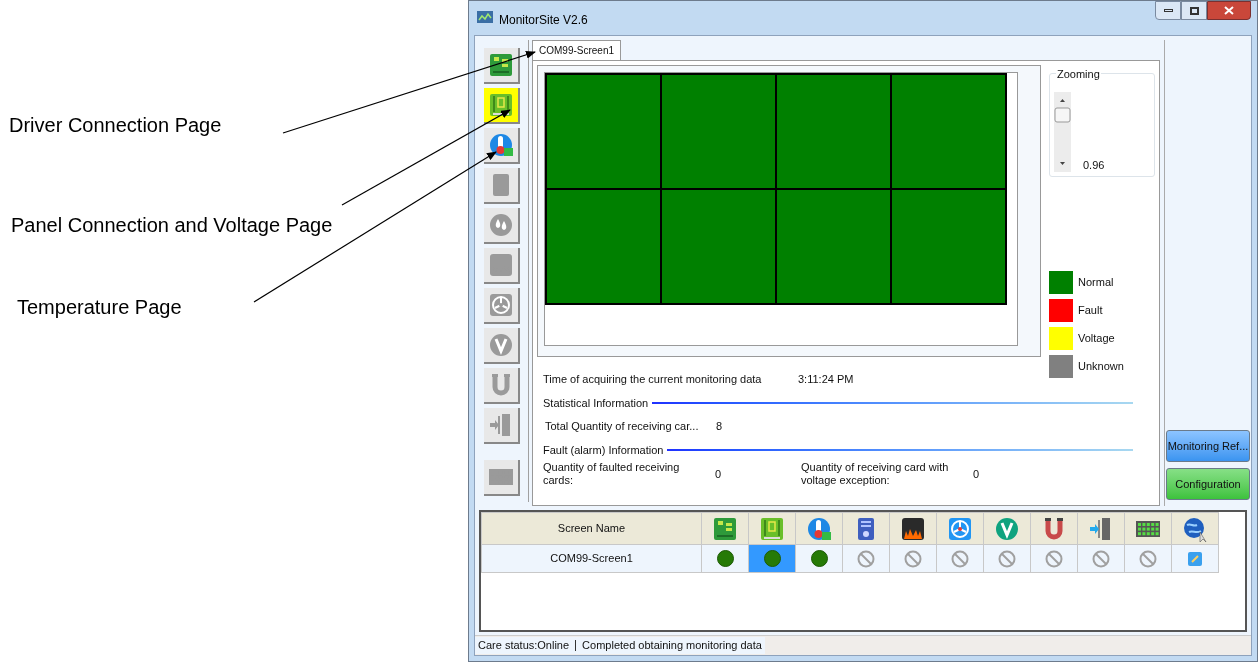 The height and width of the screenshot is (662, 1258). I want to click on close-button, so click(1229, 10).